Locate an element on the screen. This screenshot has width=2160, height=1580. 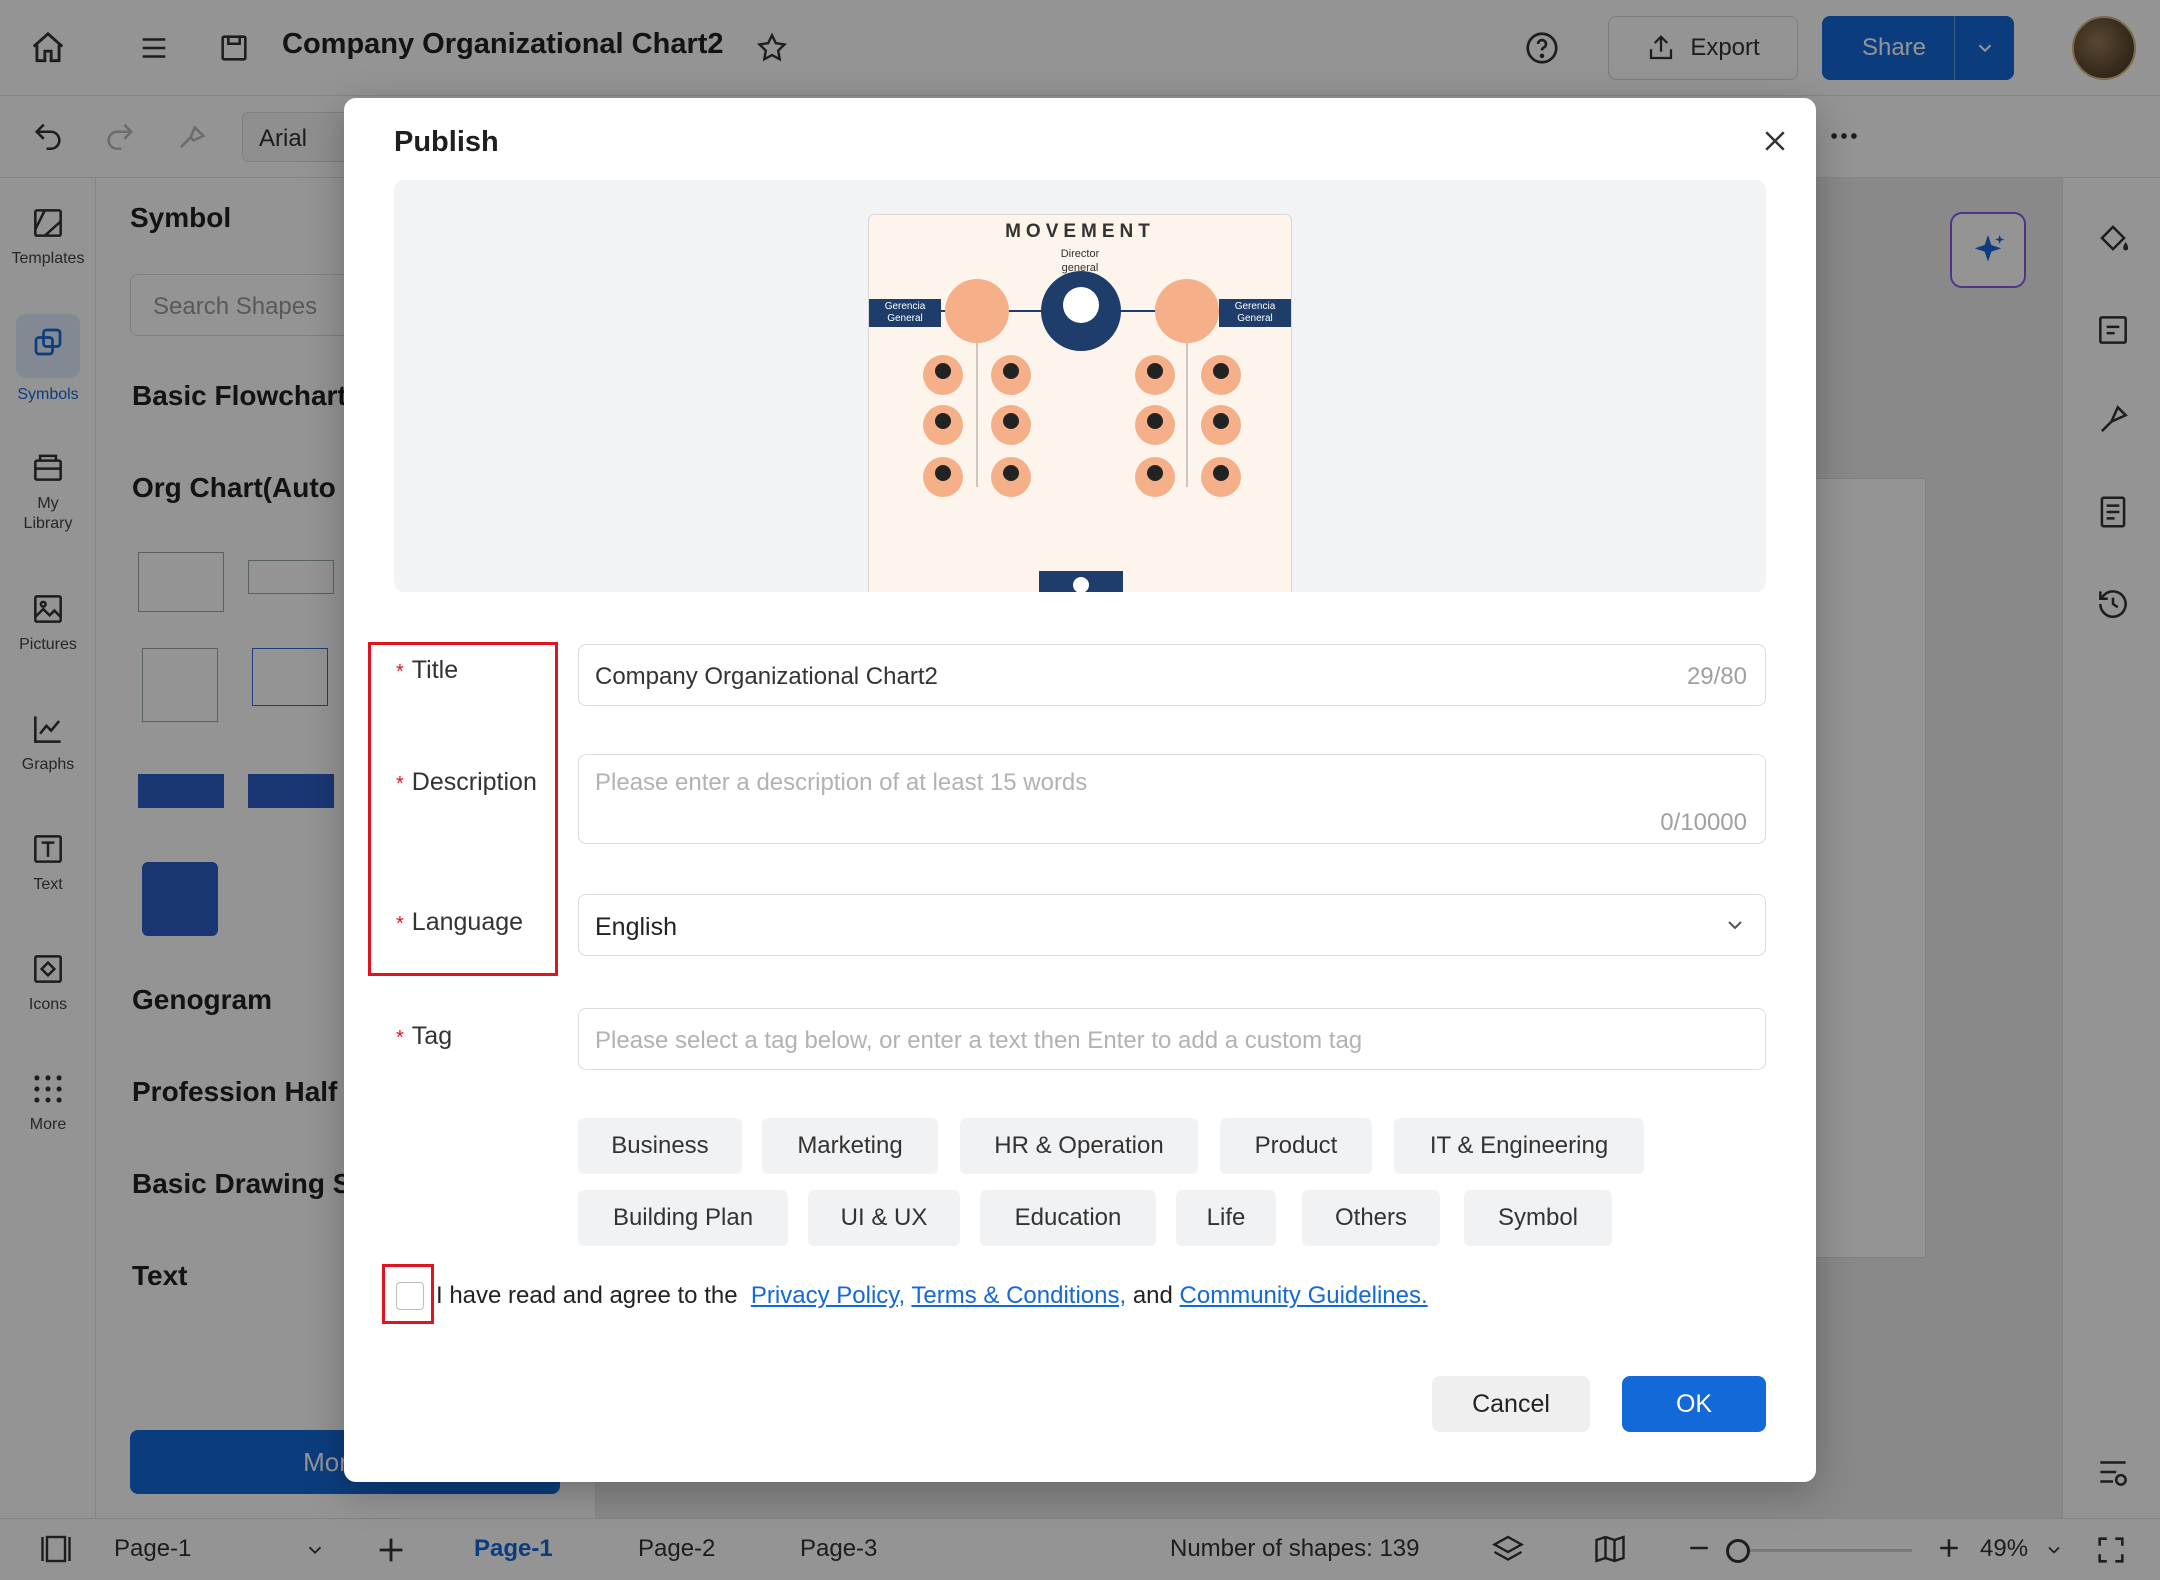
description-char-count: 0/10000 is located at coordinates (1703, 822).